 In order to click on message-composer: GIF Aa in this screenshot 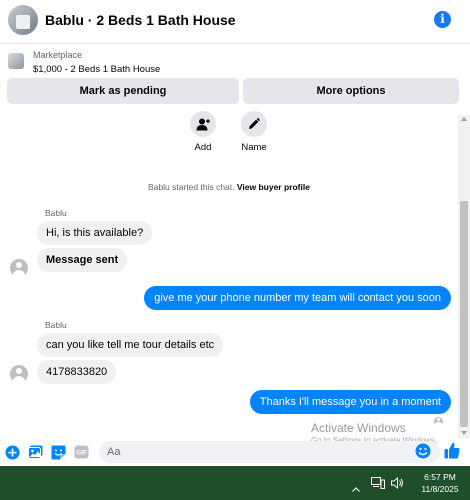, I will do `click(235, 452)`.